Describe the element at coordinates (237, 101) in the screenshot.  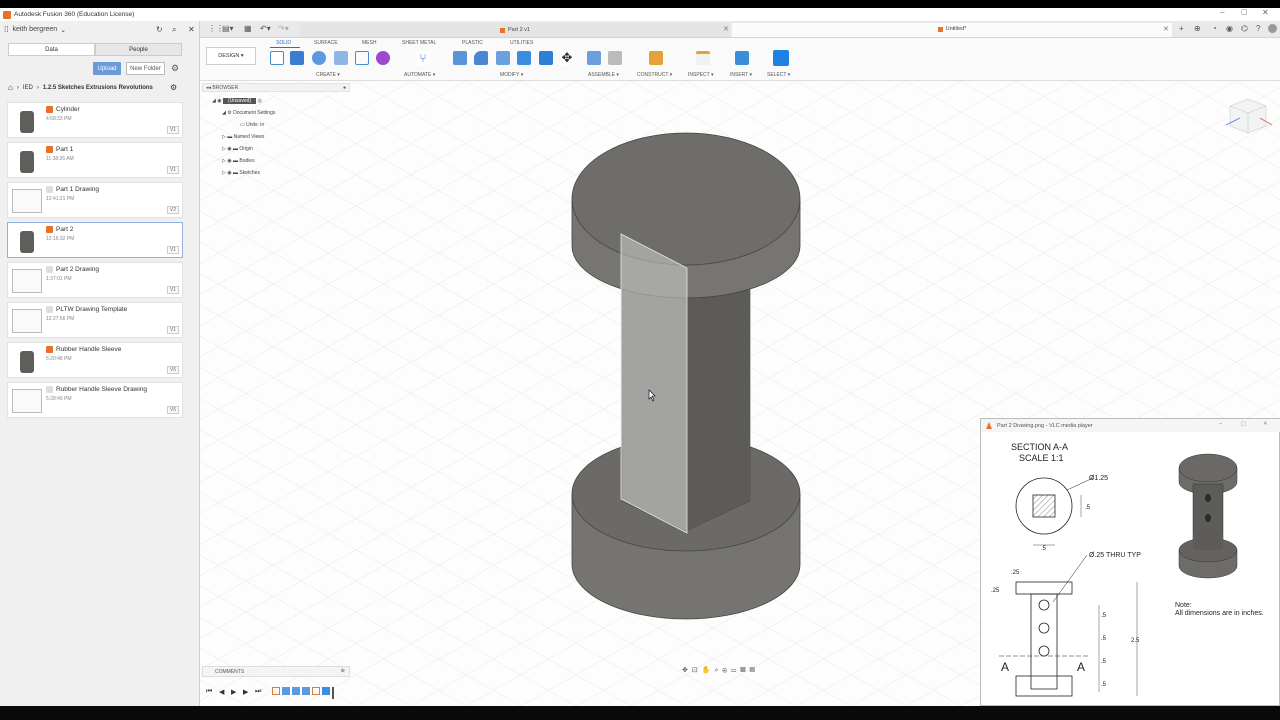
I see `browser-root: ◢ ◉ (Unsaved) ◎` at that location.